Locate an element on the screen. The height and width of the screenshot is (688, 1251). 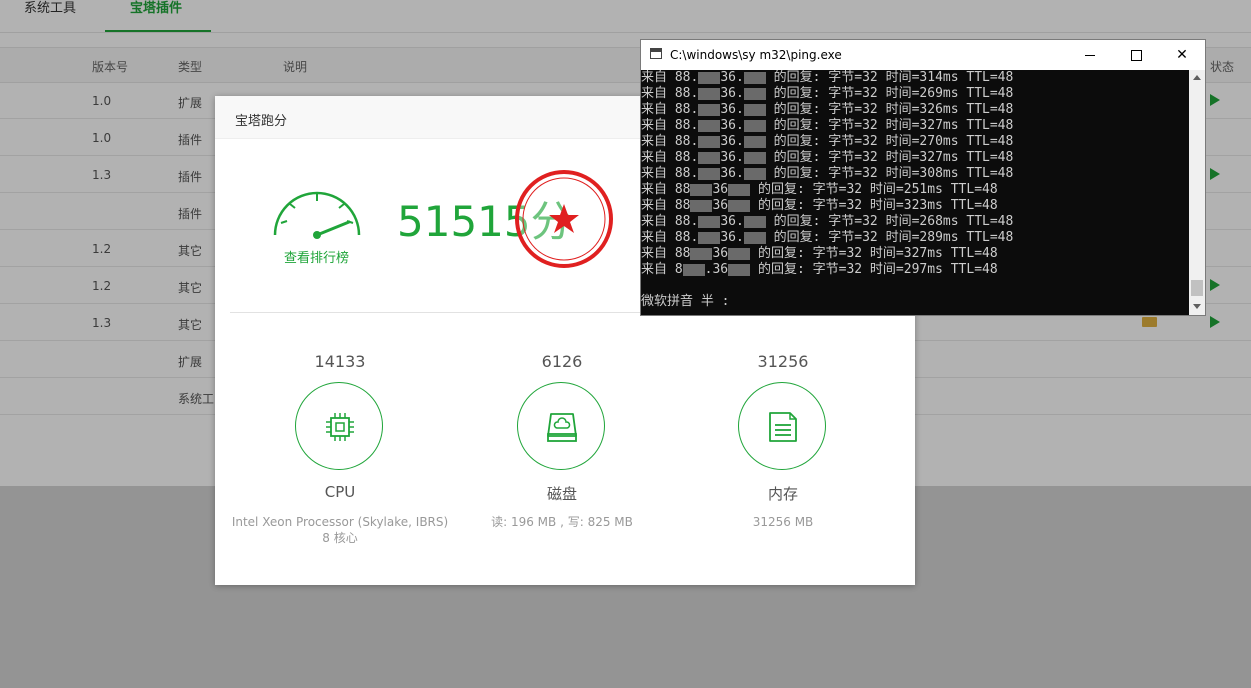
minimize-button is located at coordinates (1090, 55).